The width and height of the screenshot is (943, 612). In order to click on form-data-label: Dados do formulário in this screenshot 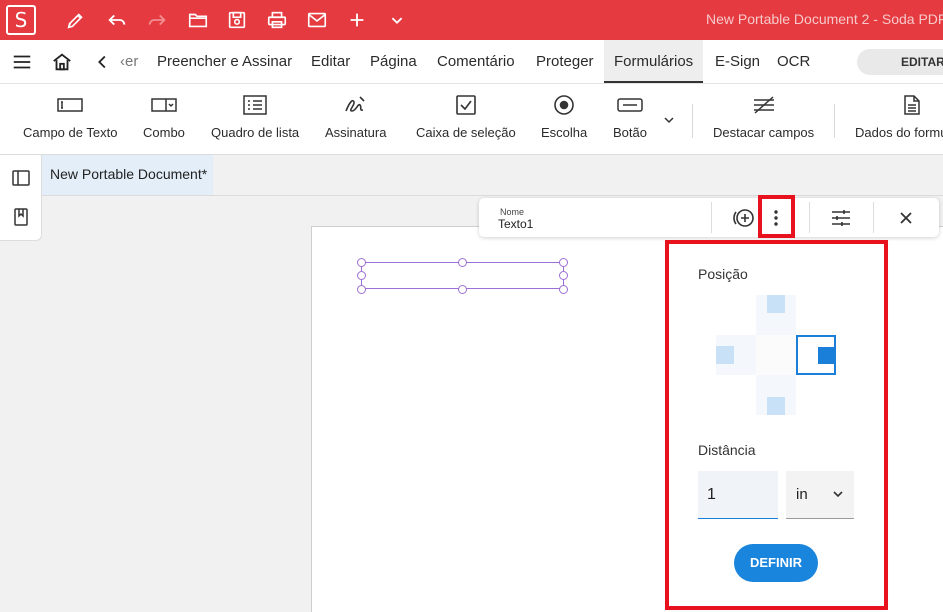, I will do `click(899, 132)`.